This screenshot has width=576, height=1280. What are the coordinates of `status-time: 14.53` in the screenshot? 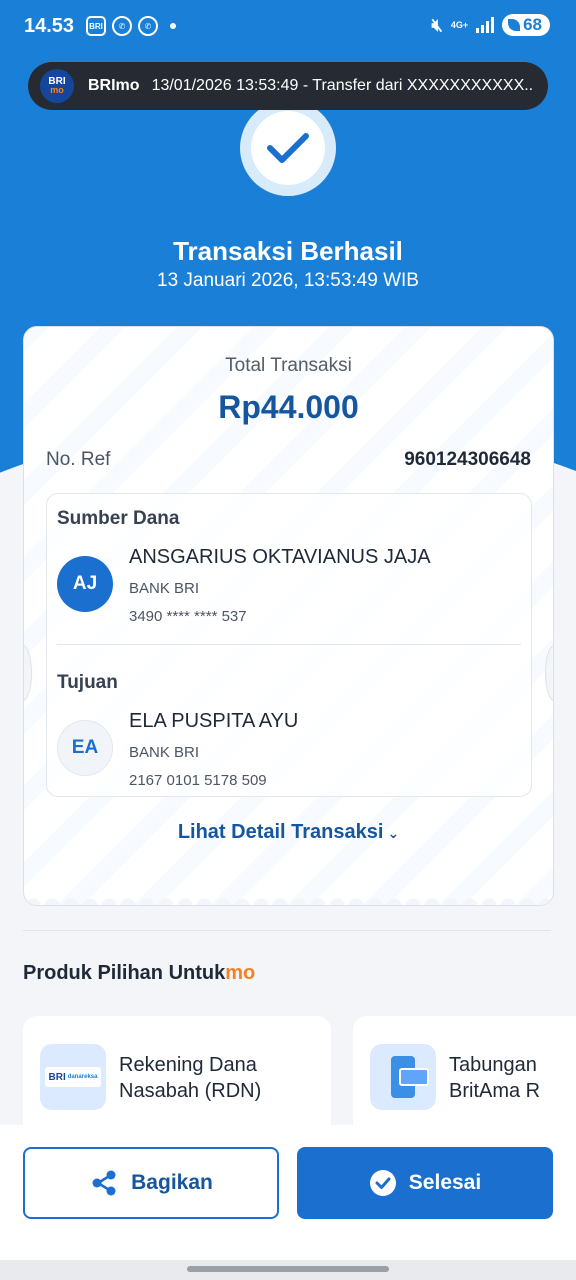 It's located at (49, 26).